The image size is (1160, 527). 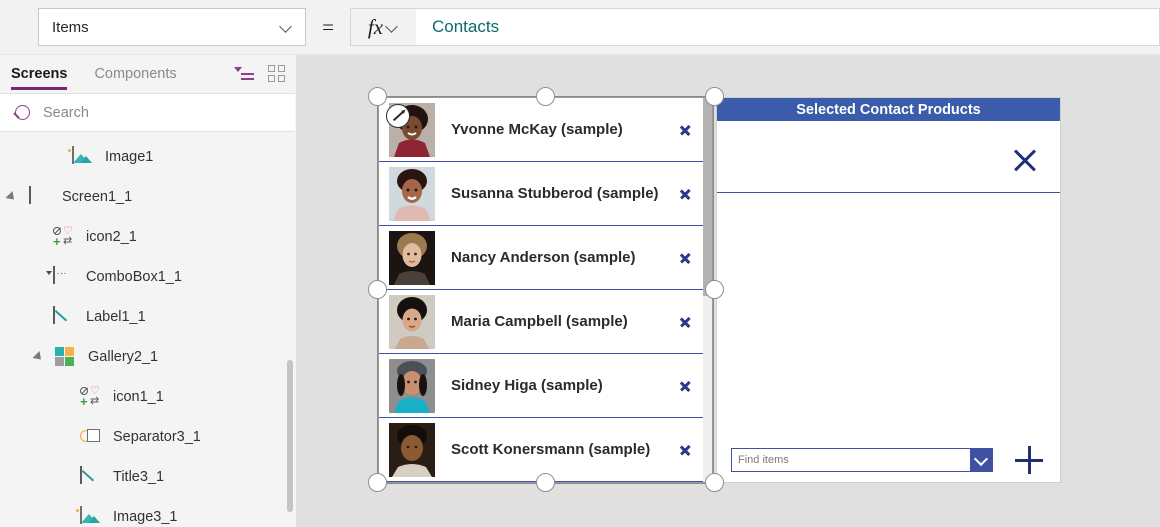 I want to click on property-dropdown-value: Items, so click(x=70, y=27).